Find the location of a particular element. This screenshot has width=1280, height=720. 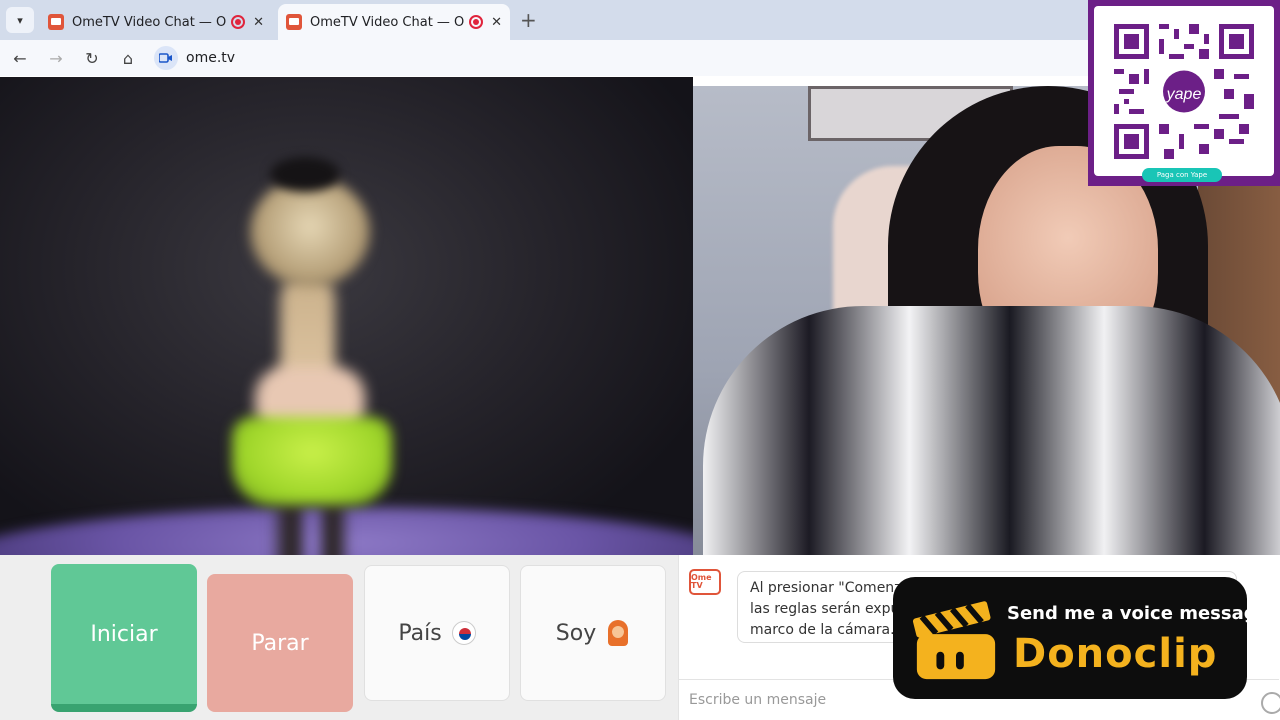

gender-label: Soy is located at coordinates (576, 633).